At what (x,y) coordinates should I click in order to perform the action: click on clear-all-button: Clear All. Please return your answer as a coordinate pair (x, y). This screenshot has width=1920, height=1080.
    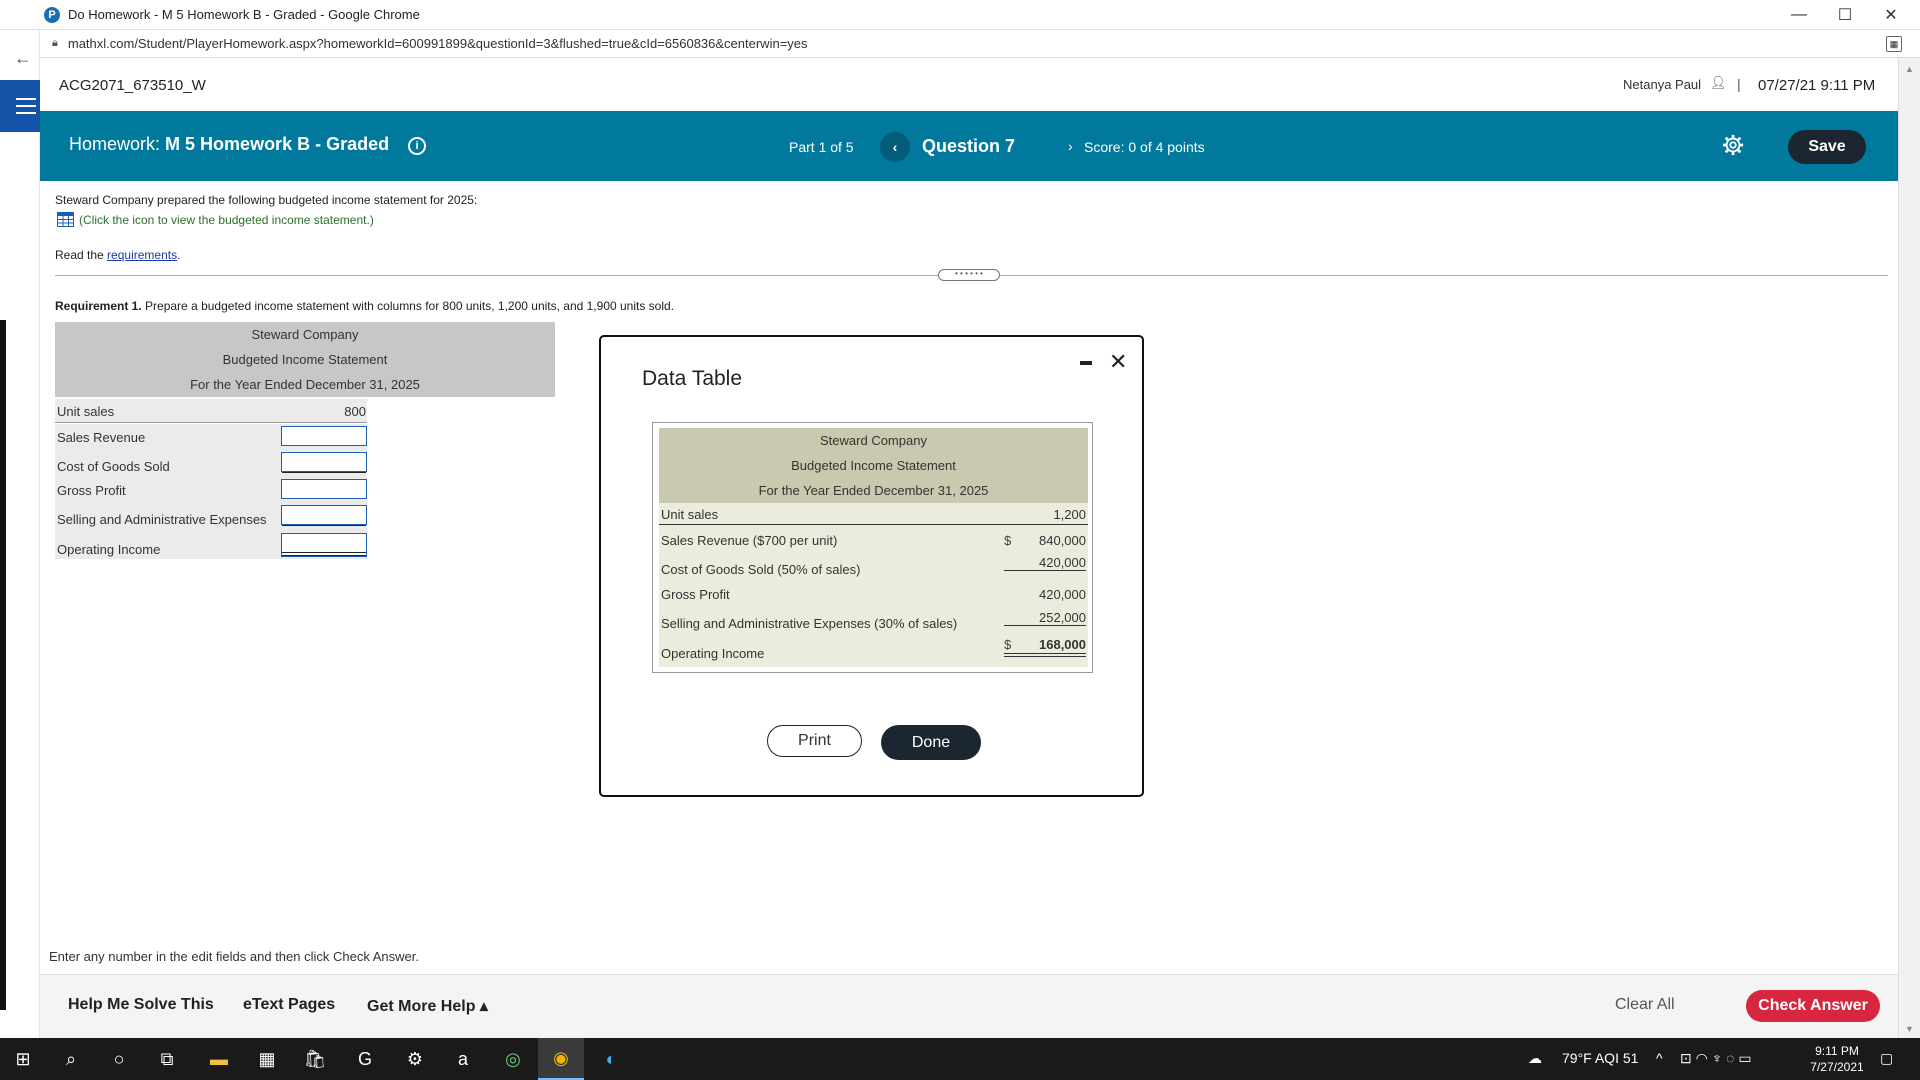
    Looking at the image, I should click on (1645, 1005).